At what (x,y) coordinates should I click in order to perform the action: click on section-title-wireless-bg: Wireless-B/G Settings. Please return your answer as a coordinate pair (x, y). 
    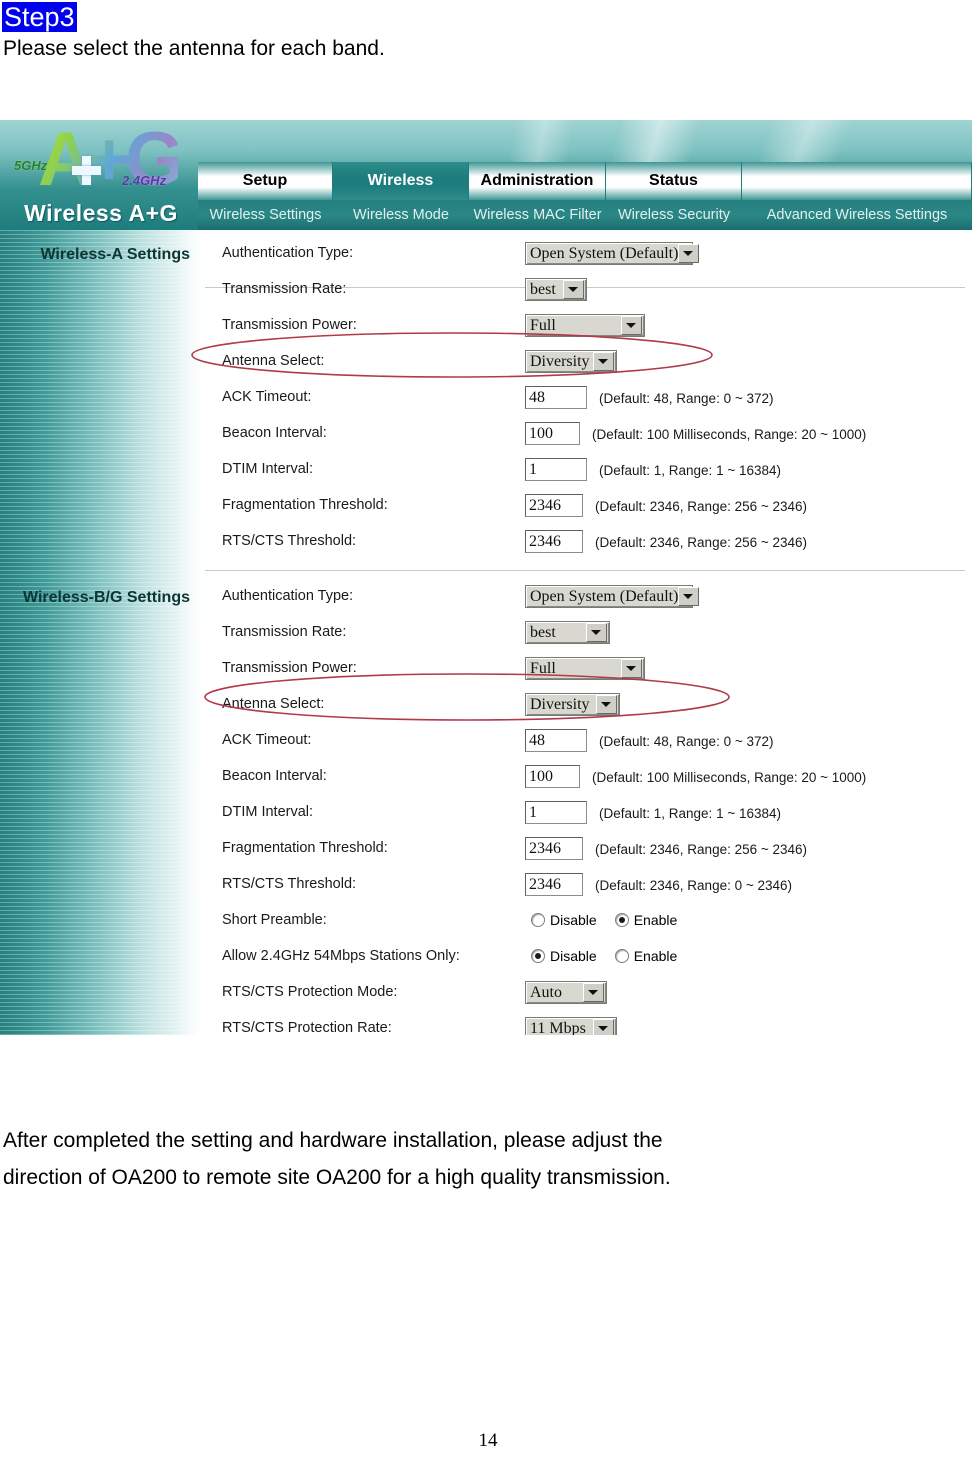
    Looking at the image, I should click on (106, 597).